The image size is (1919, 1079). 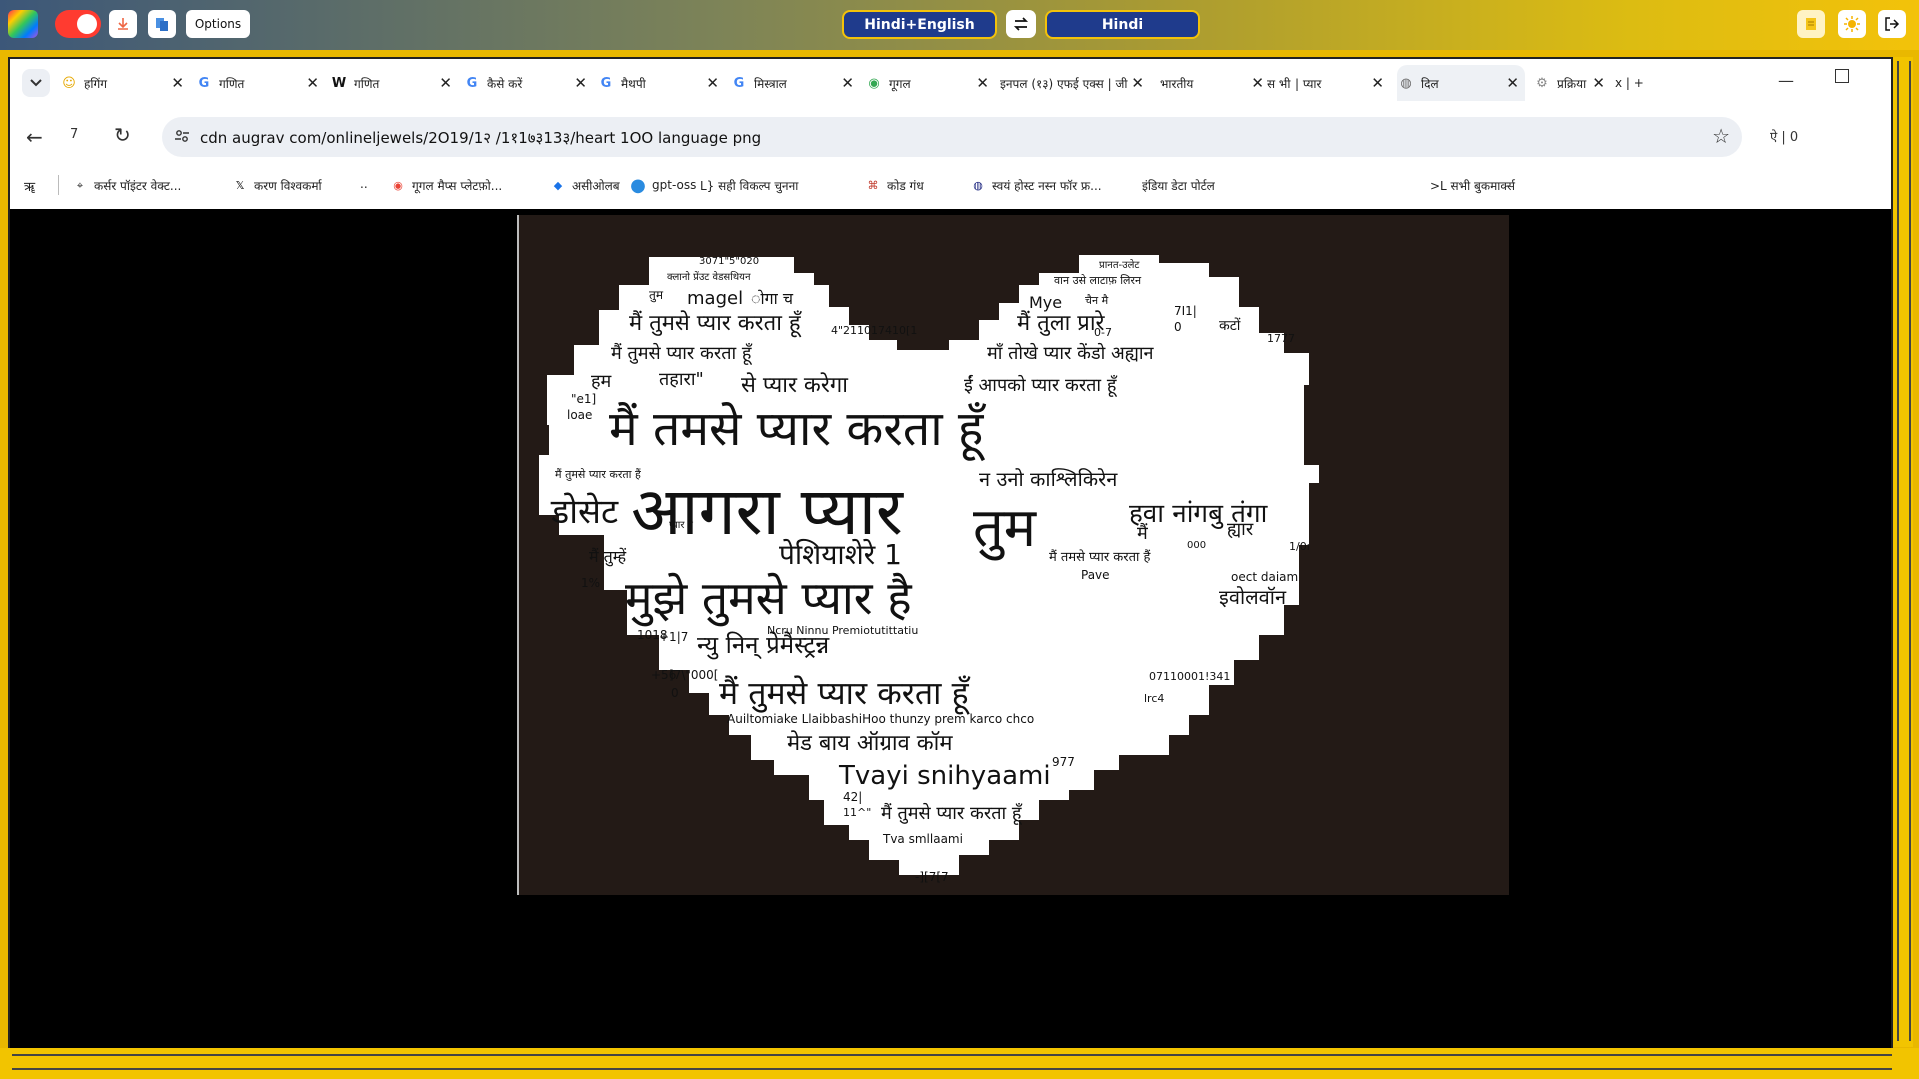 I want to click on bookmark-label: L} सही विकल्प चुनना, so click(x=749, y=186).